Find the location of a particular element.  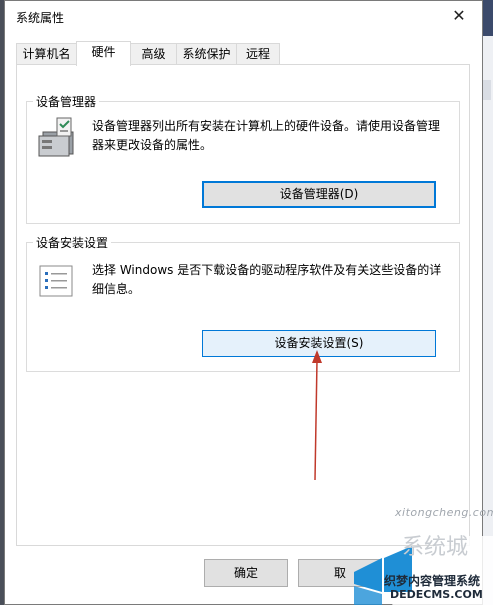

watermark-url: xitongcheng.com is located at coordinates (444, 512).